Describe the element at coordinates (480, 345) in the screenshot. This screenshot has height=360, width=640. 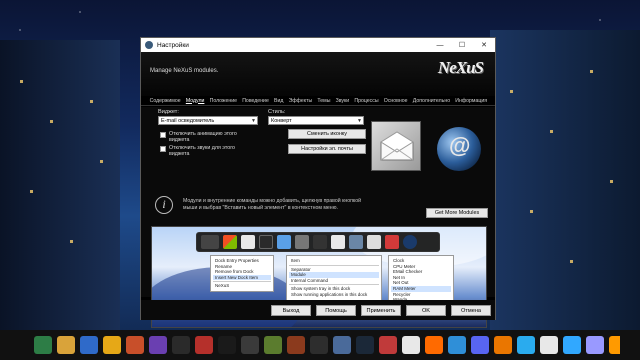
I see `discord-icon` at that location.